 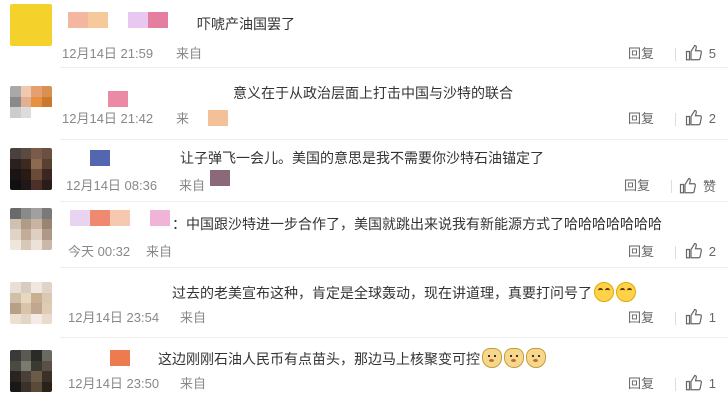 I want to click on comment-text: 让子弹飞一会儿。美国的意思是我不需要你沙特石油锚定了, so click(x=362, y=158).